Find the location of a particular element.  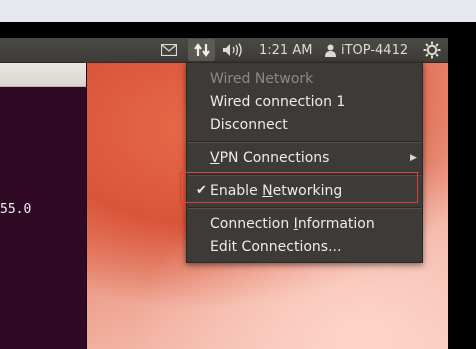

volume-icon is located at coordinates (233, 50).